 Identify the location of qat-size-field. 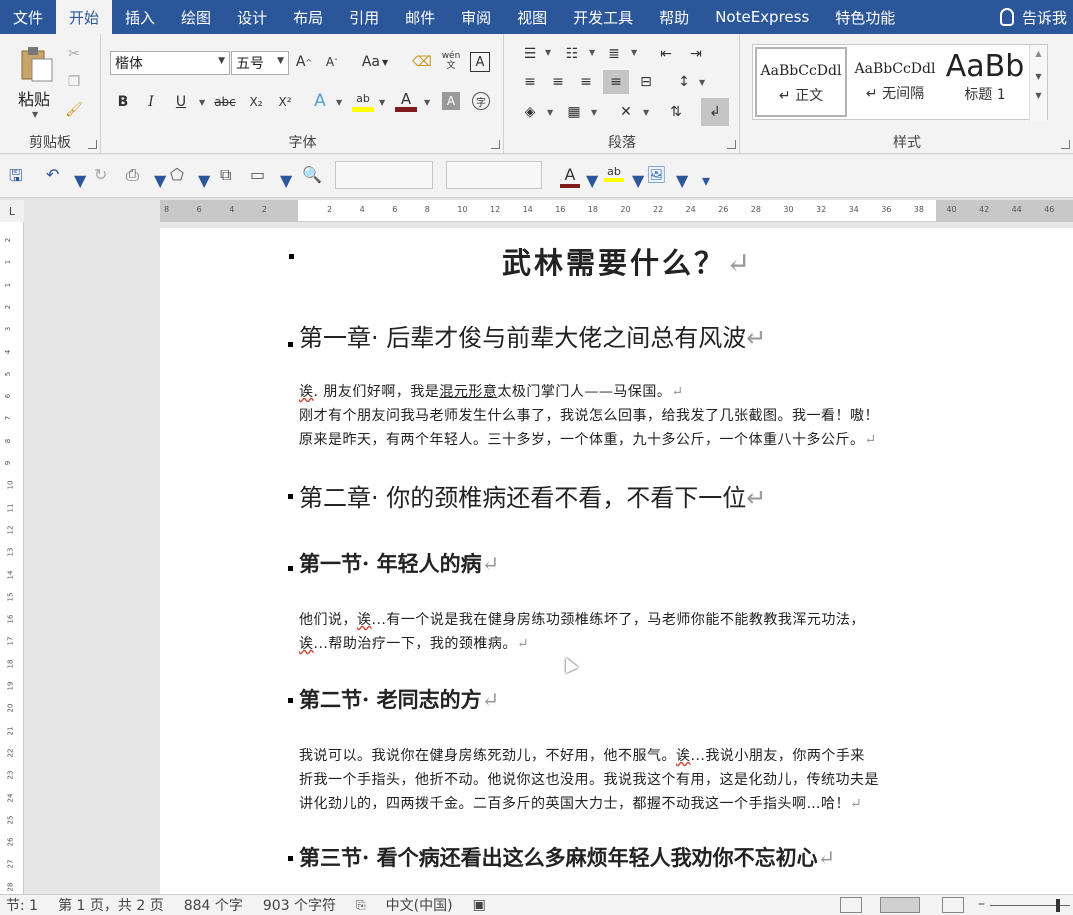
(494, 175).